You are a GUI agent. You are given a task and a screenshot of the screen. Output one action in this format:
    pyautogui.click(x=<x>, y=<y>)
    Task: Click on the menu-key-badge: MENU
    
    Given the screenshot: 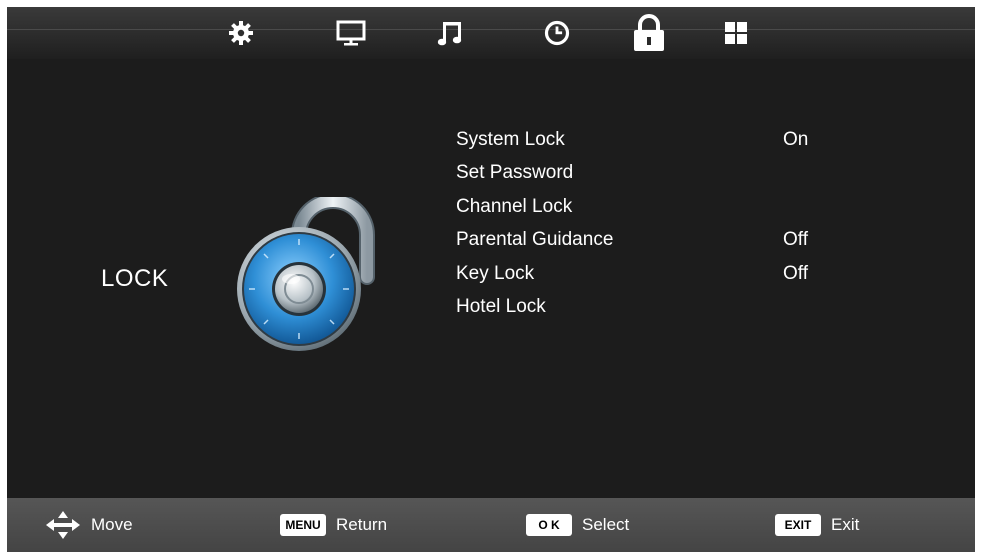 What is the action you would take?
    pyautogui.click(x=303, y=525)
    